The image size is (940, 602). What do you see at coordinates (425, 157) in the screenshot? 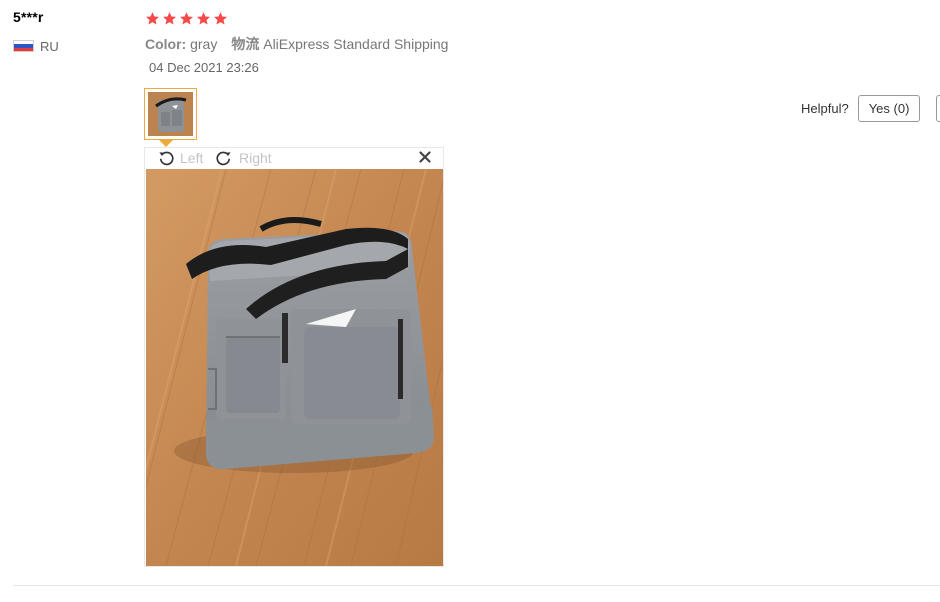
I see `close-icon` at bounding box center [425, 157].